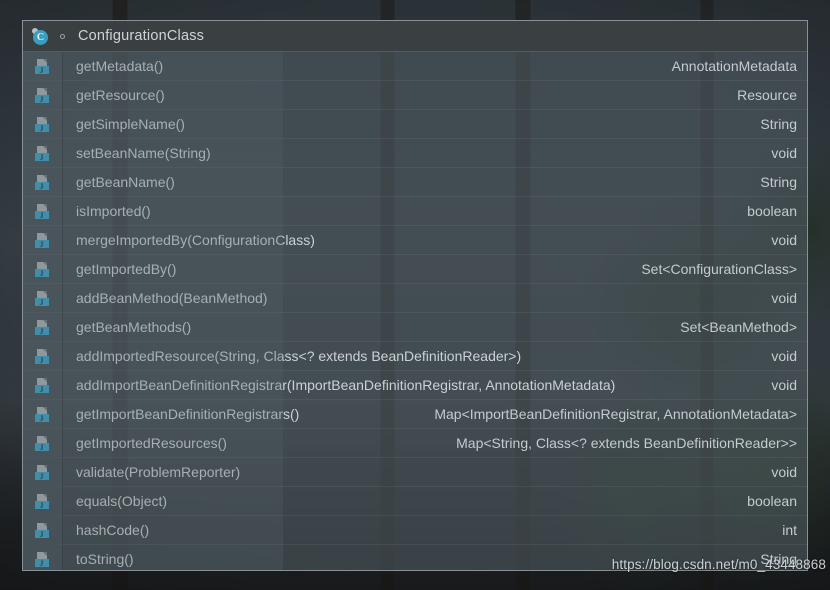 Image resolution: width=830 pixels, height=590 pixels. I want to click on list-item: J setBeanName(String) void, so click(415, 153).